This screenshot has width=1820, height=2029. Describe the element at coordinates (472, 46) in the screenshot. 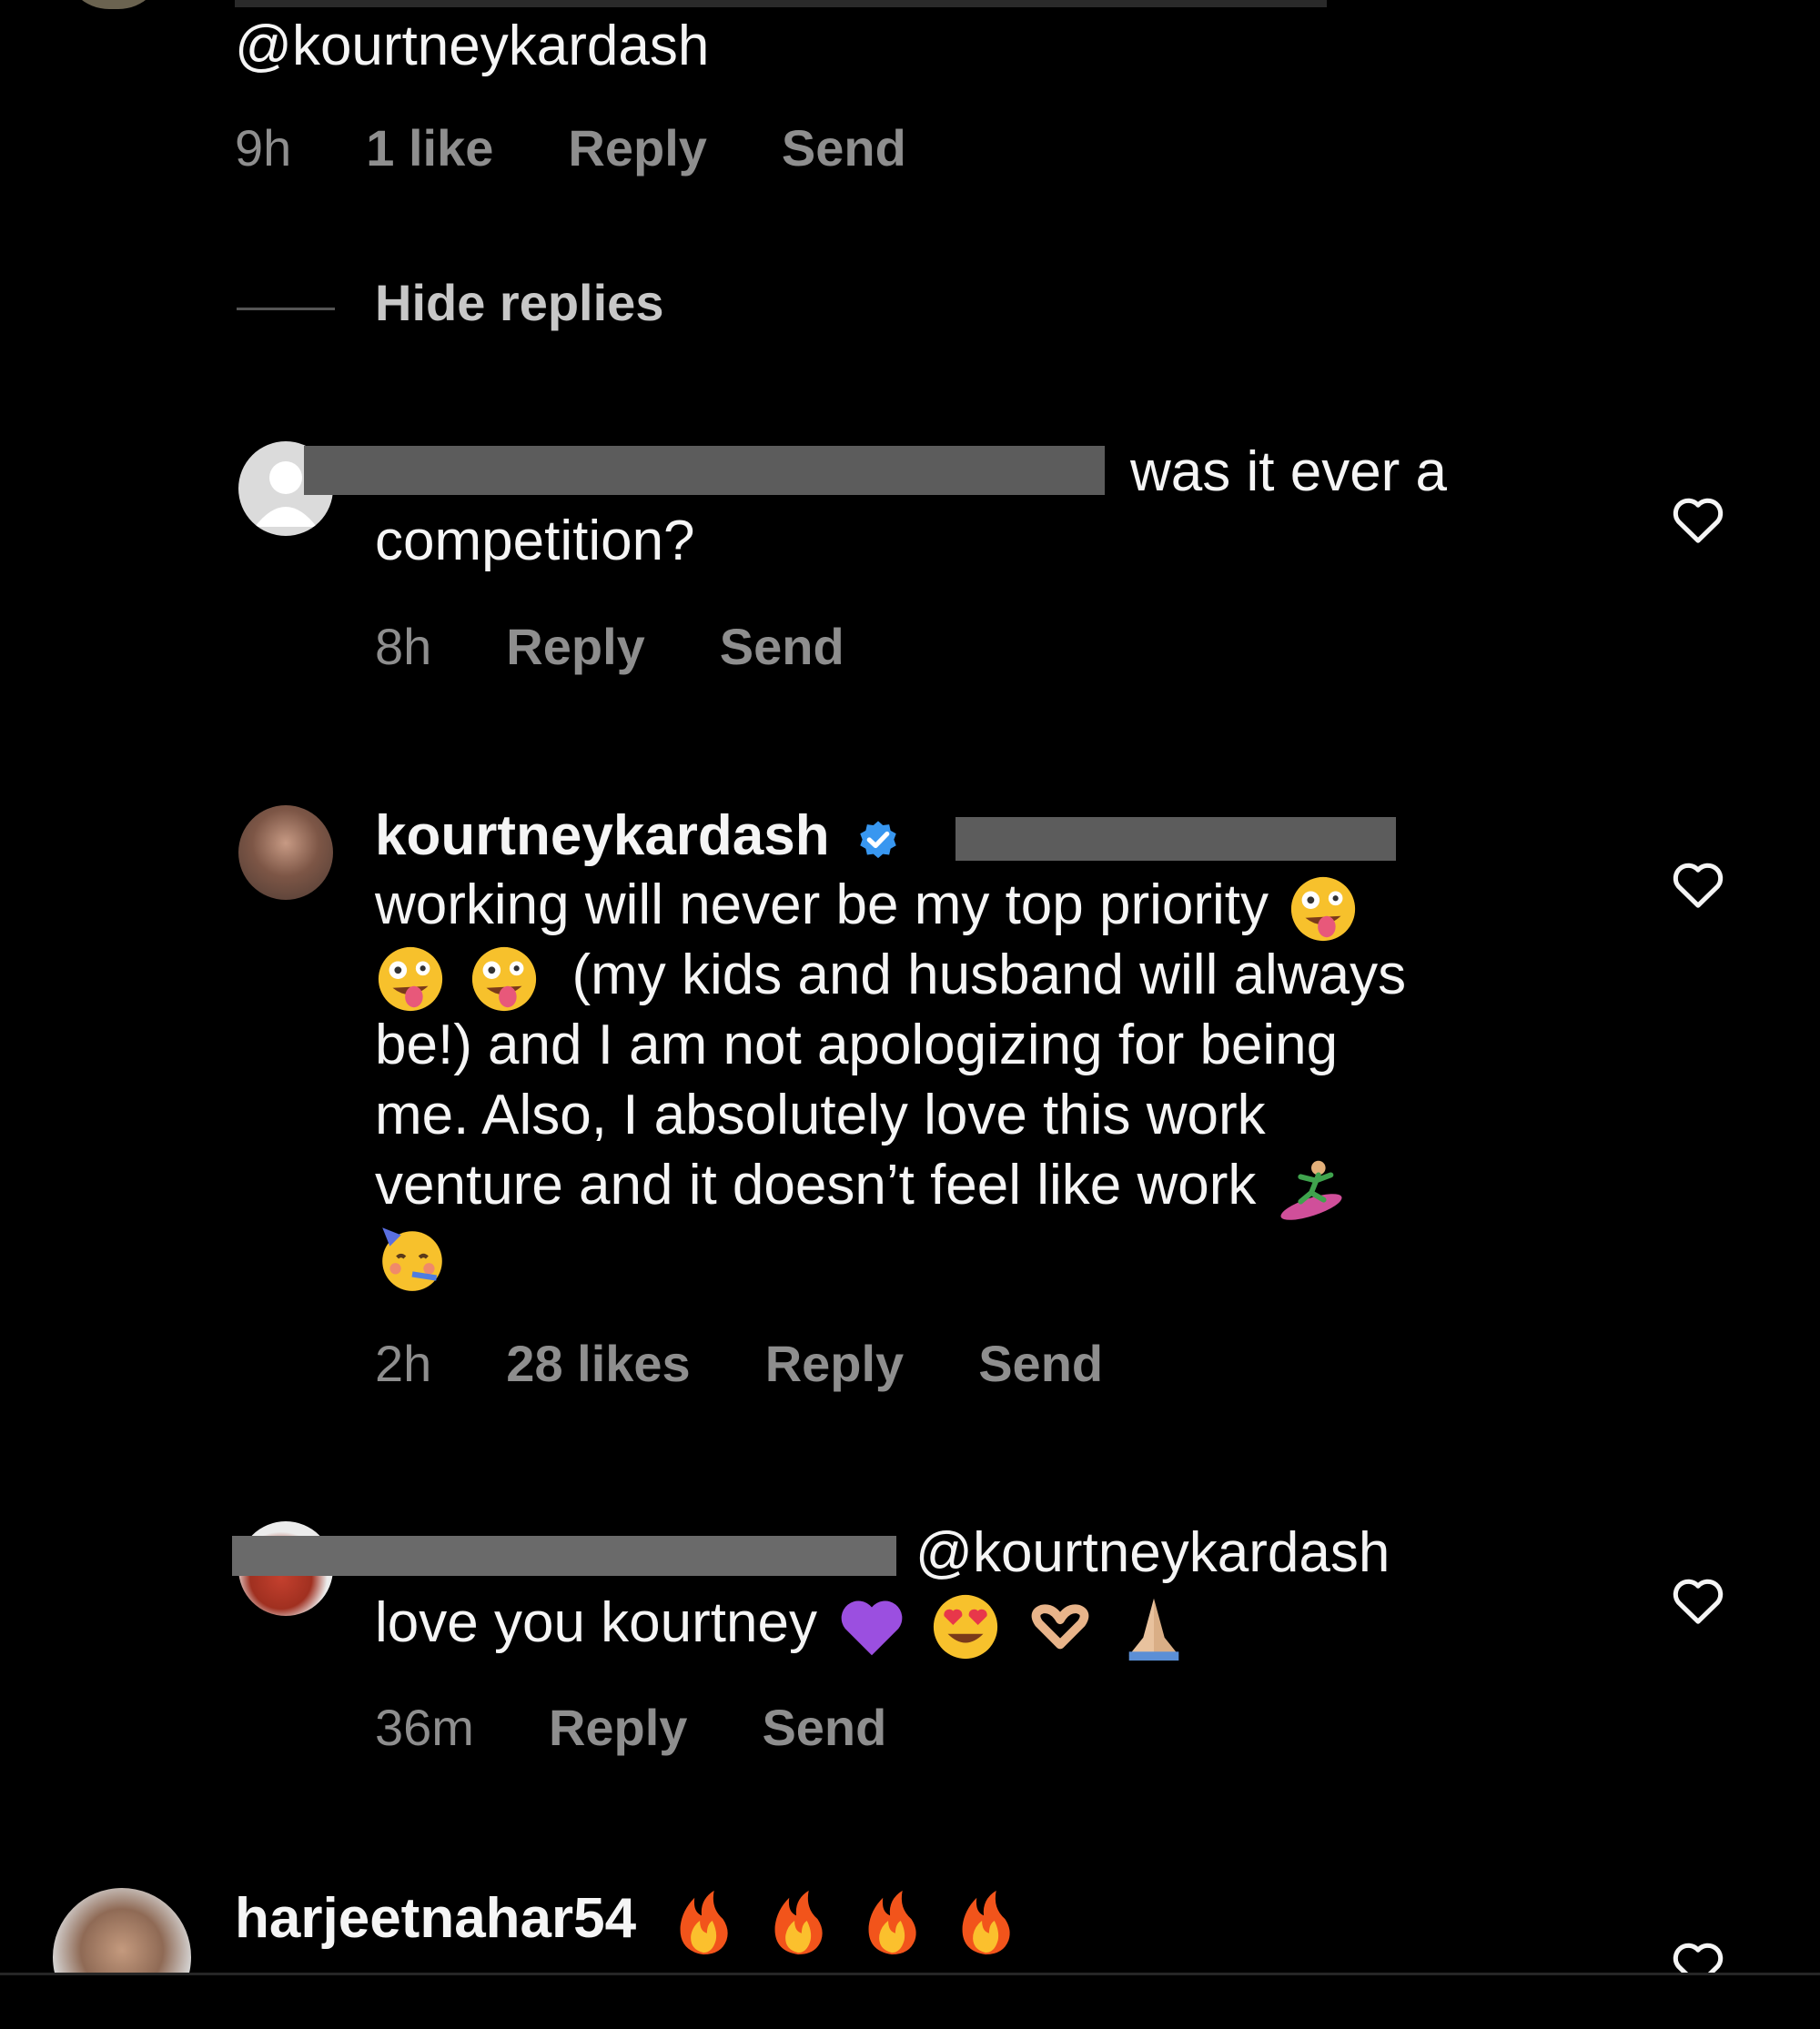

I see `top-comment-mention: @kourtneykardash` at that location.